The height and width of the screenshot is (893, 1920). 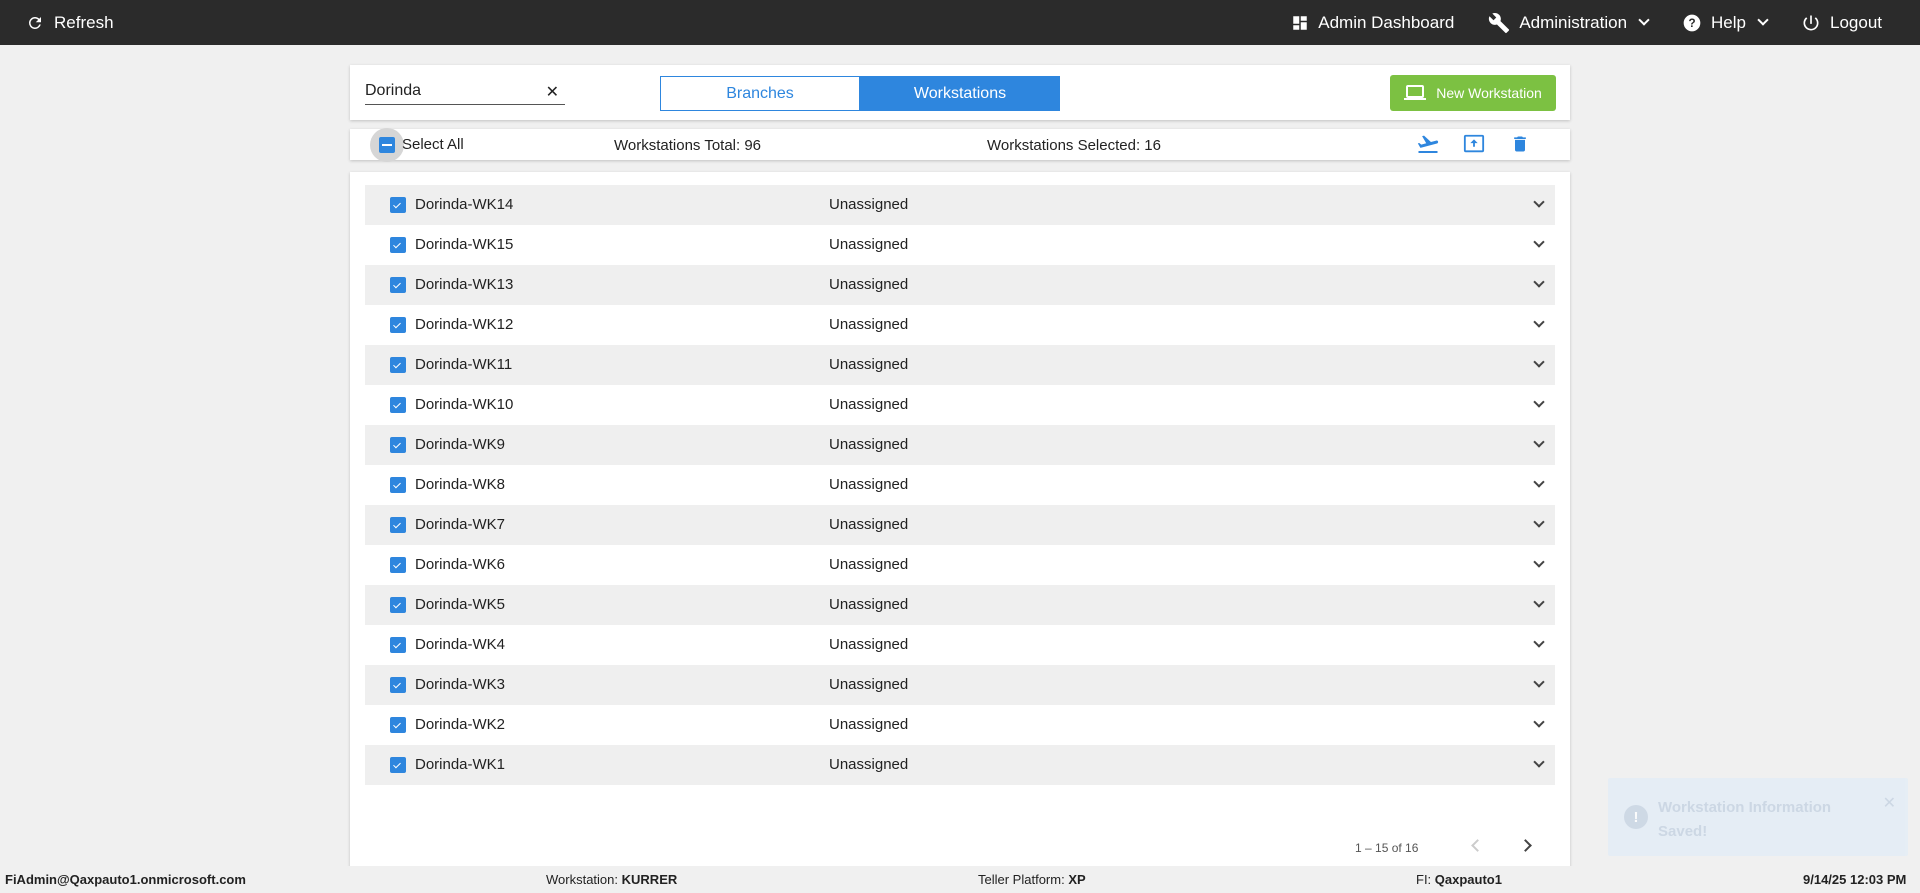 I want to click on view-toggle: Branches Workstations, so click(x=860, y=93).